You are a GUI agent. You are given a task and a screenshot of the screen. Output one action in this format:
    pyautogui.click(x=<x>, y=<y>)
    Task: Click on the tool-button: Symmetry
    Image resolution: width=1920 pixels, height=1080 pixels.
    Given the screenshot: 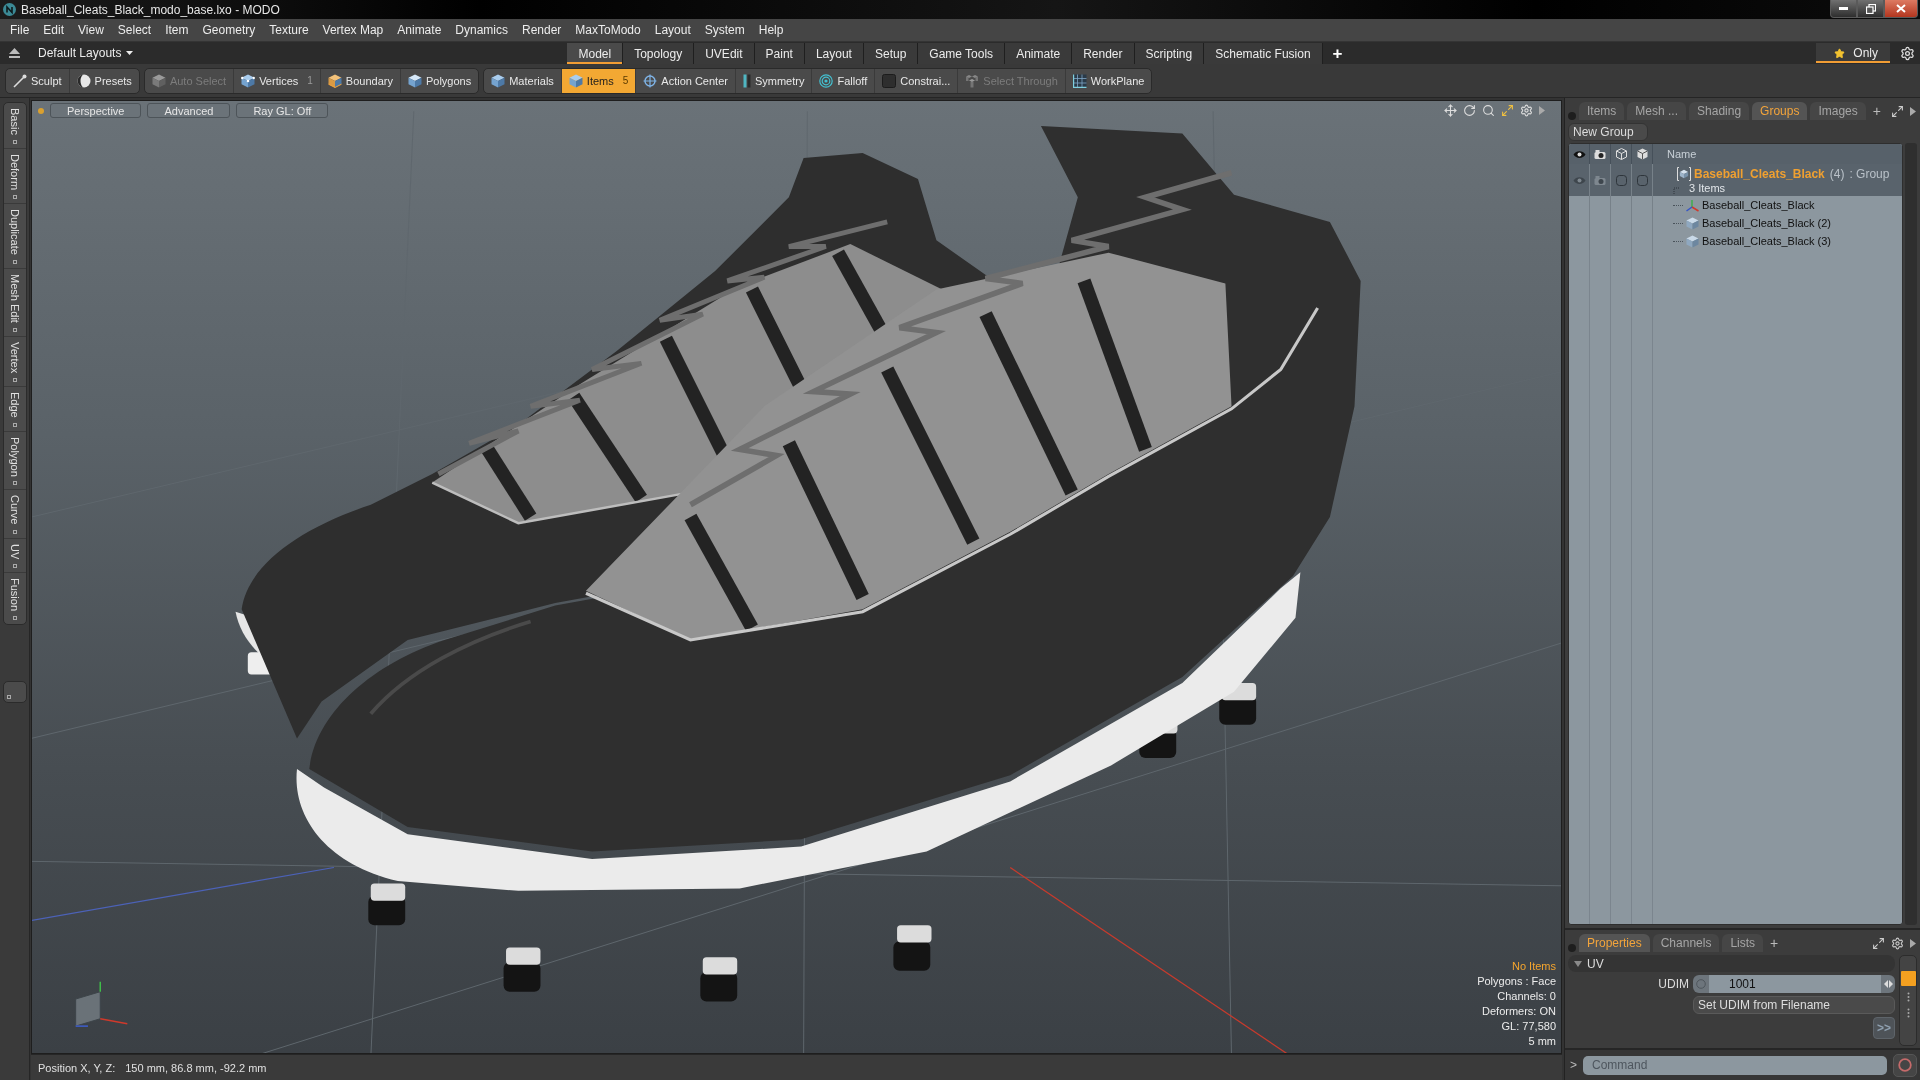 What is the action you would take?
    pyautogui.click(x=774, y=80)
    